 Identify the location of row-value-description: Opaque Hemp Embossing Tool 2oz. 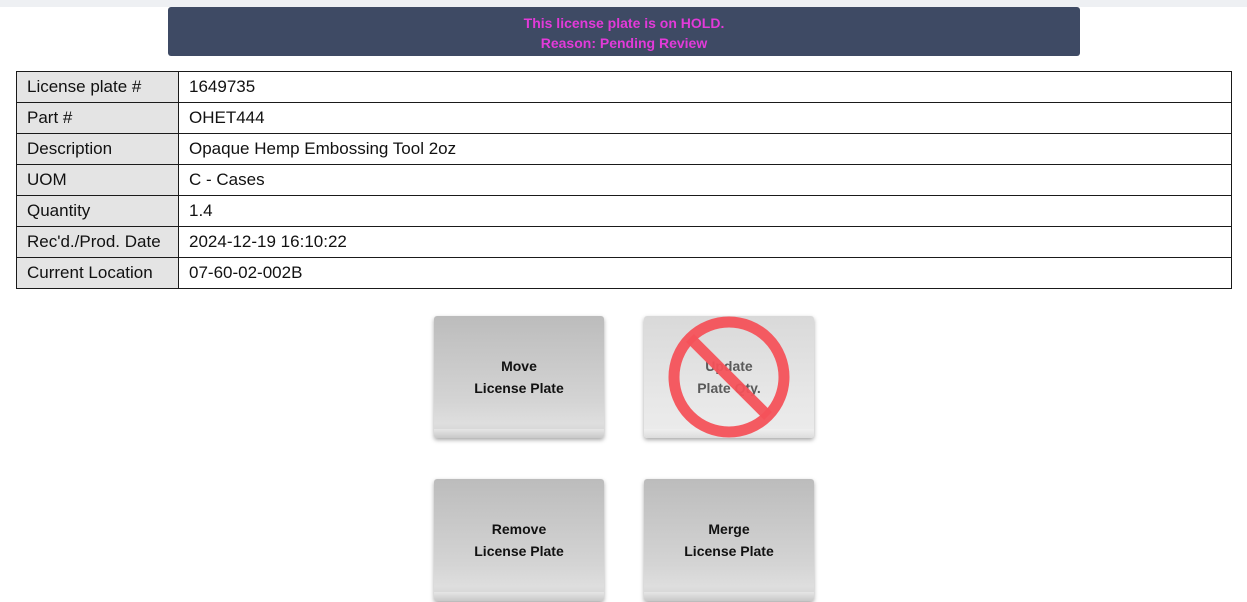
(705, 149).